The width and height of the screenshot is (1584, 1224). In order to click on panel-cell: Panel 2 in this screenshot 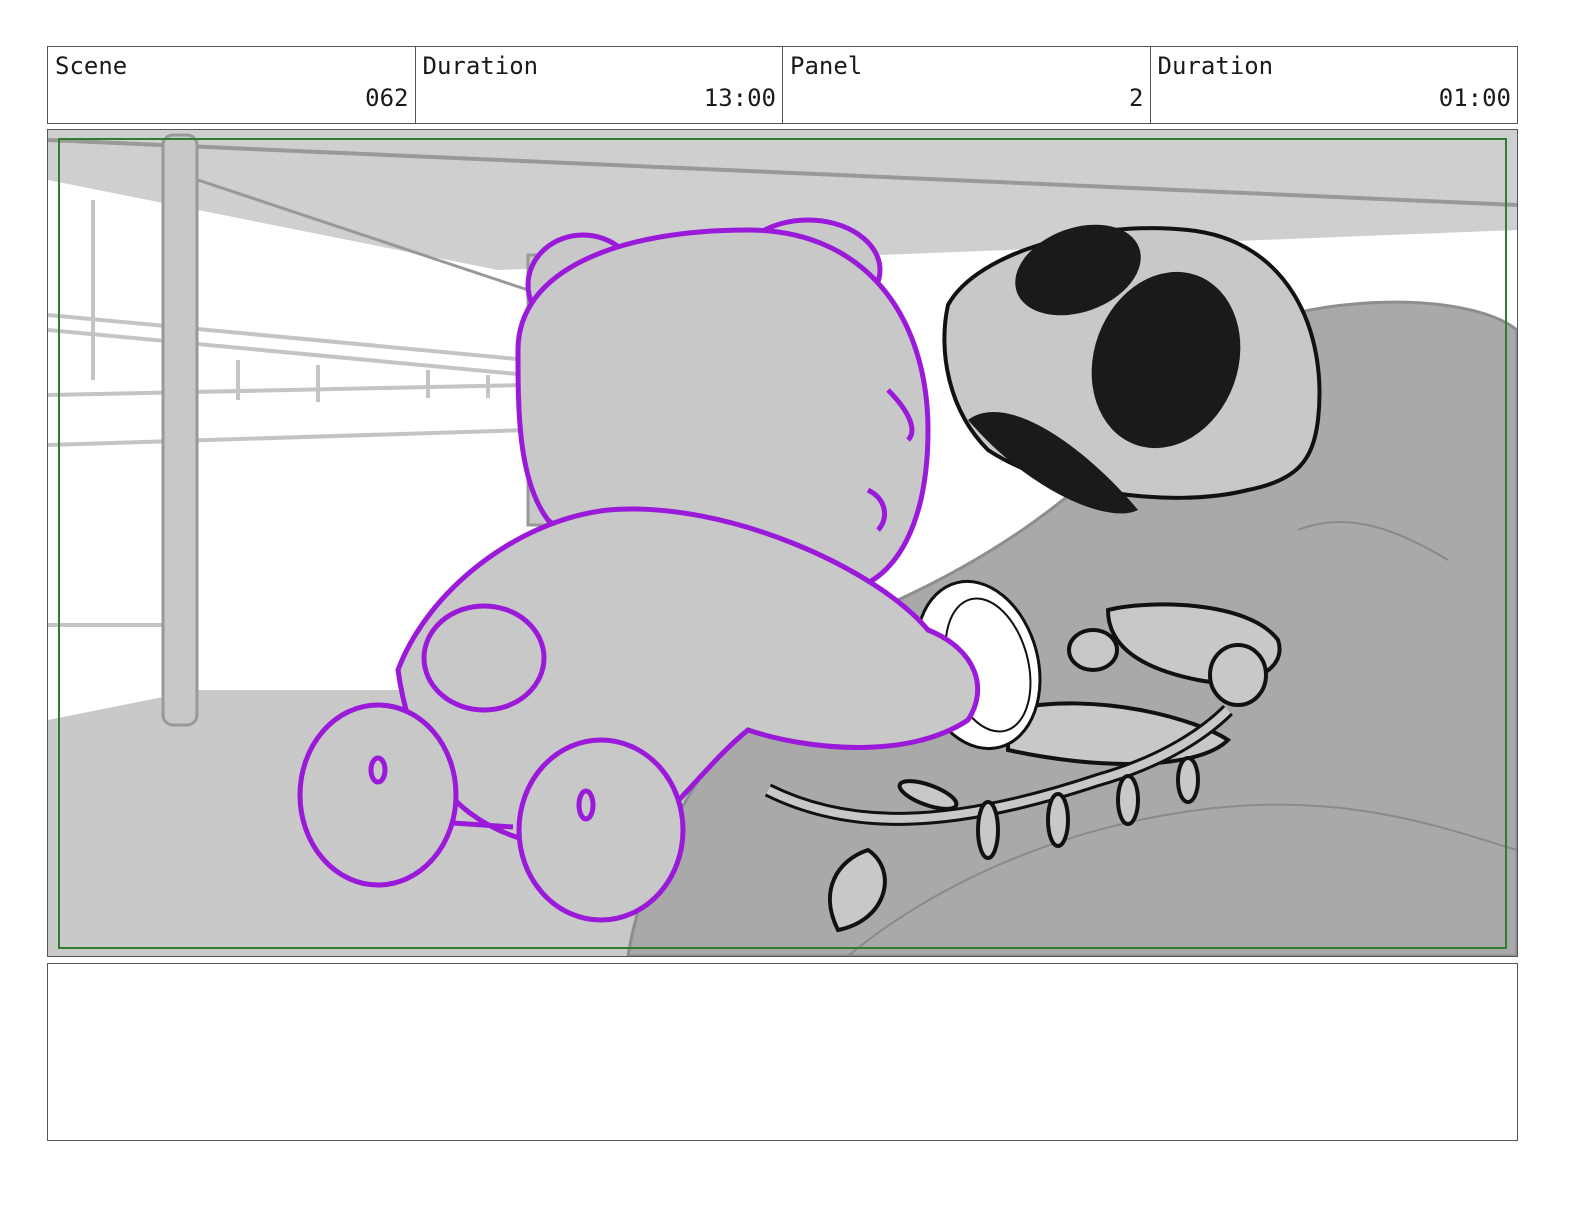, I will do `click(967, 85)`.